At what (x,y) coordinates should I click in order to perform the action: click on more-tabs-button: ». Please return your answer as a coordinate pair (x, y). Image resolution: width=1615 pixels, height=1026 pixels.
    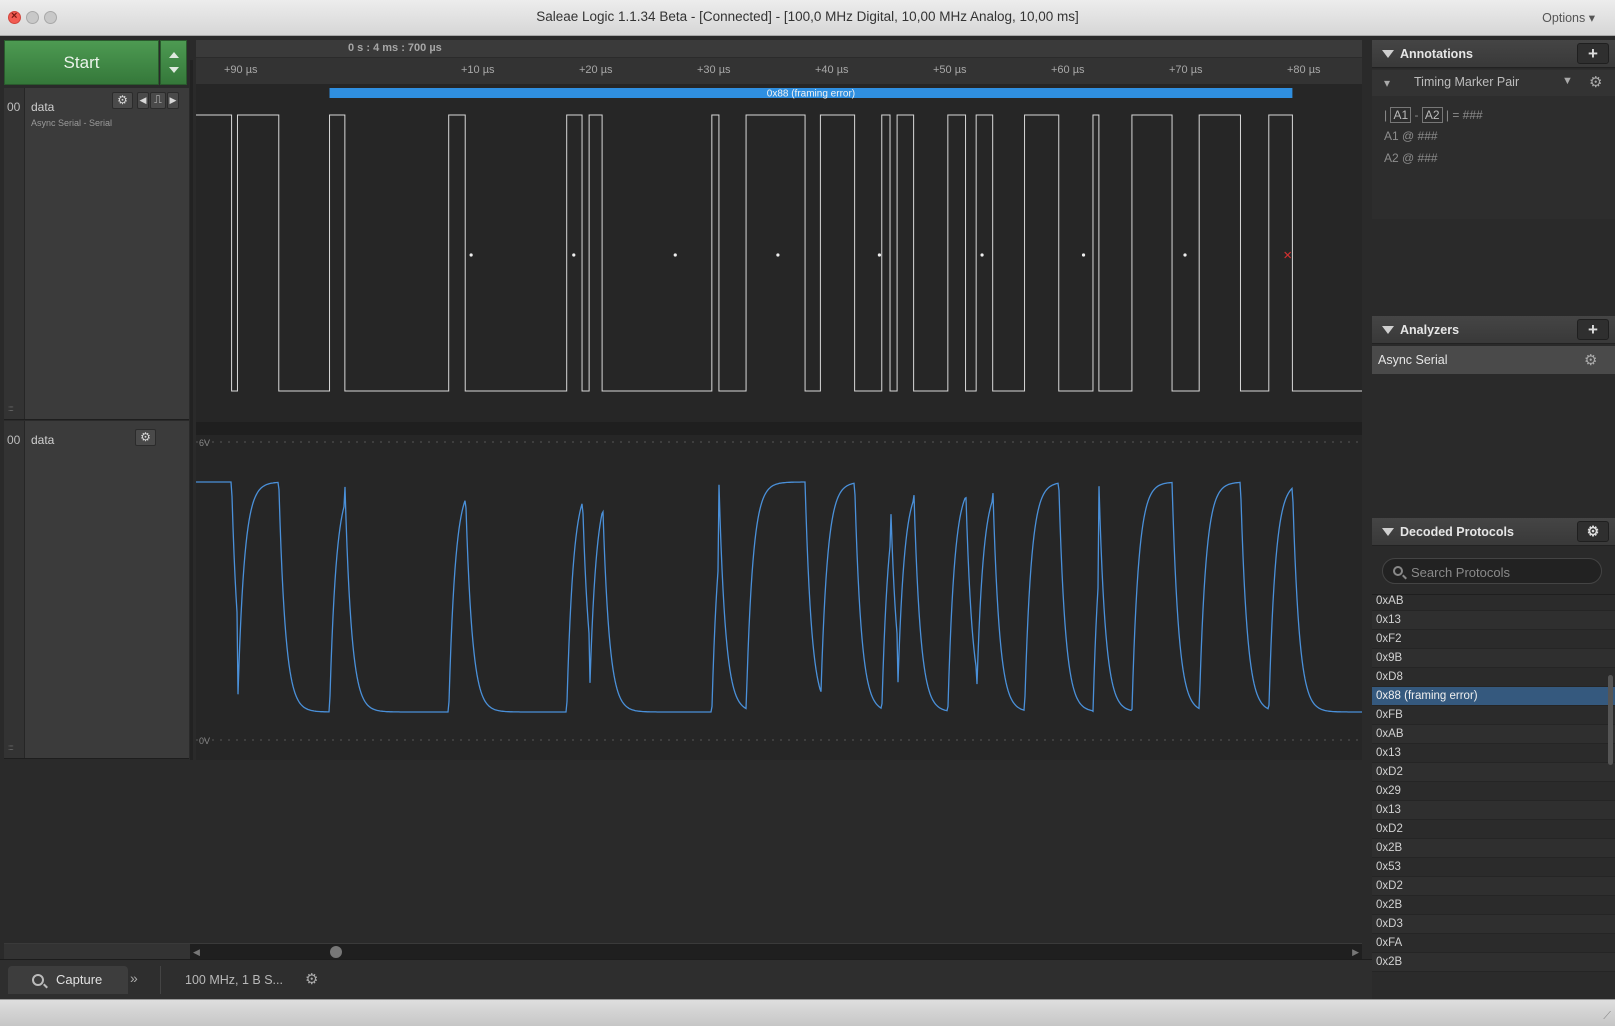
    Looking at the image, I should click on (134, 978).